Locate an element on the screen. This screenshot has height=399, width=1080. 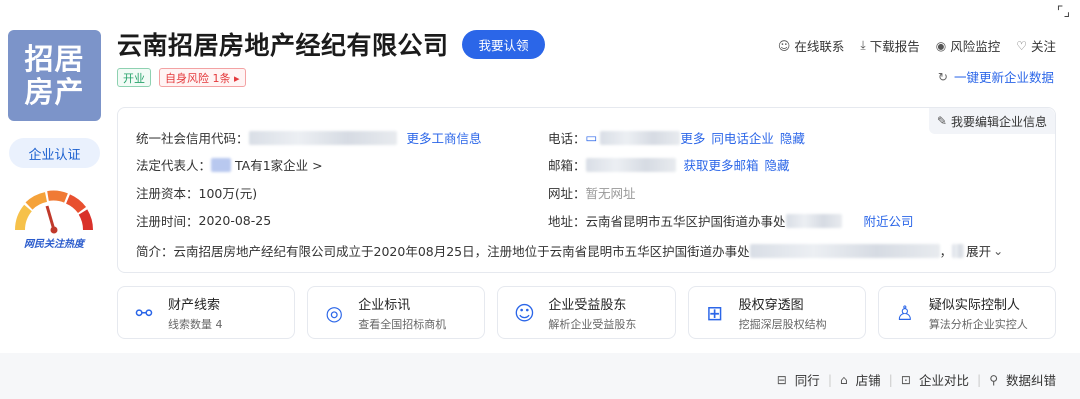
bid-info-card: ◎ 企业标讯 查看全国招标商机 is located at coordinates (396, 312).